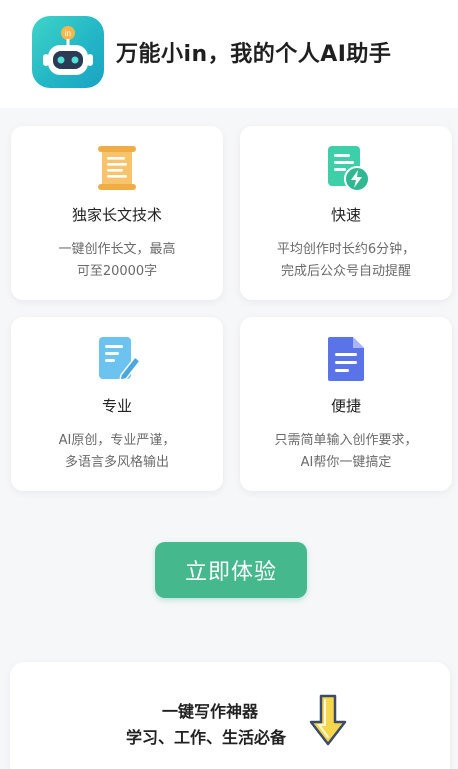 The image size is (458, 769). Describe the element at coordinates (349, 169) in the screenshot. I see `flash-doc-icon` at that location.